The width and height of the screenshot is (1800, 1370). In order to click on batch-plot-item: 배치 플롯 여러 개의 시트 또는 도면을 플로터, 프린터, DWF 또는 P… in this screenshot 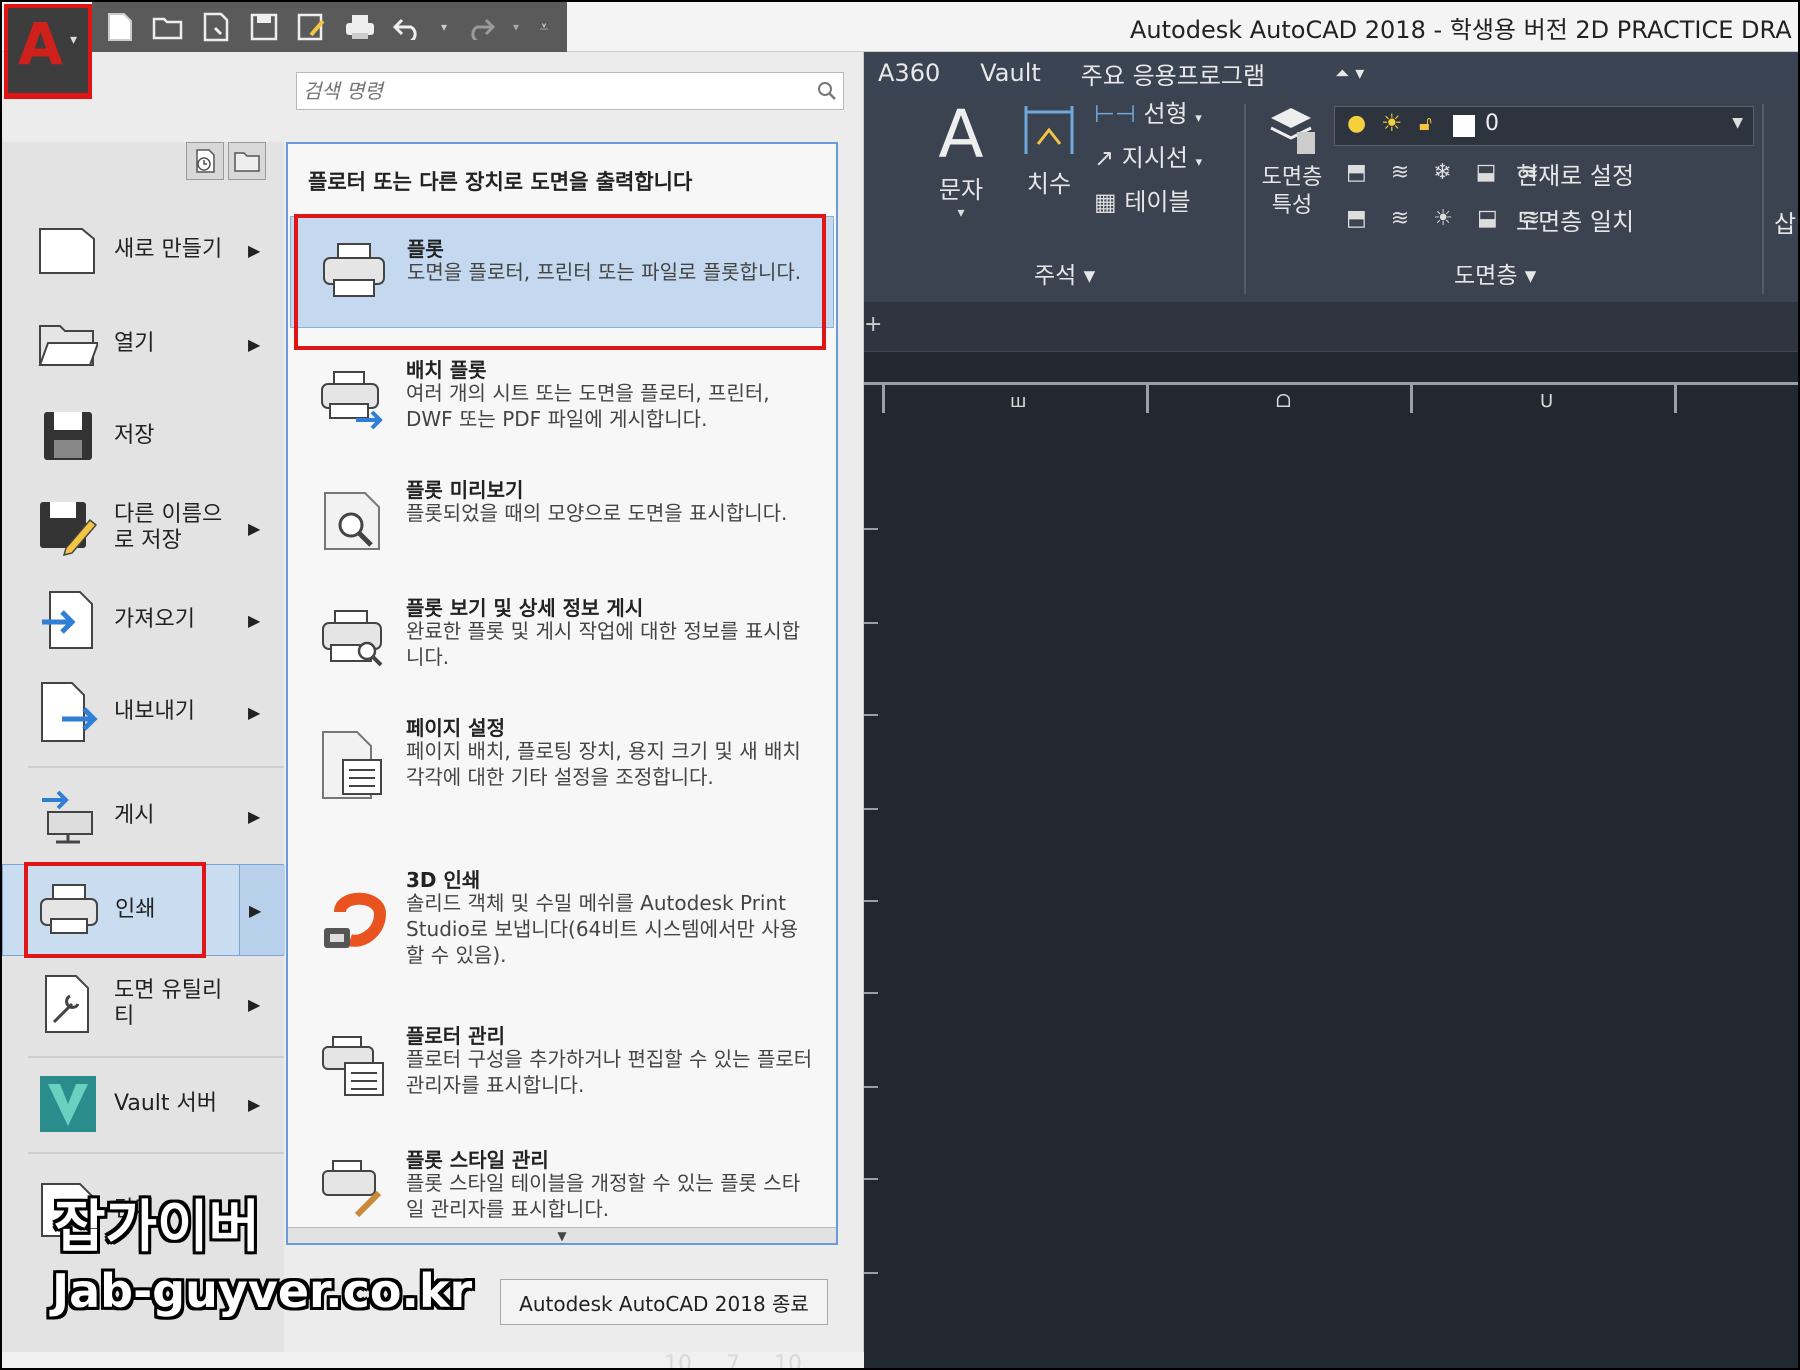, I will do `click(562, 409)`.